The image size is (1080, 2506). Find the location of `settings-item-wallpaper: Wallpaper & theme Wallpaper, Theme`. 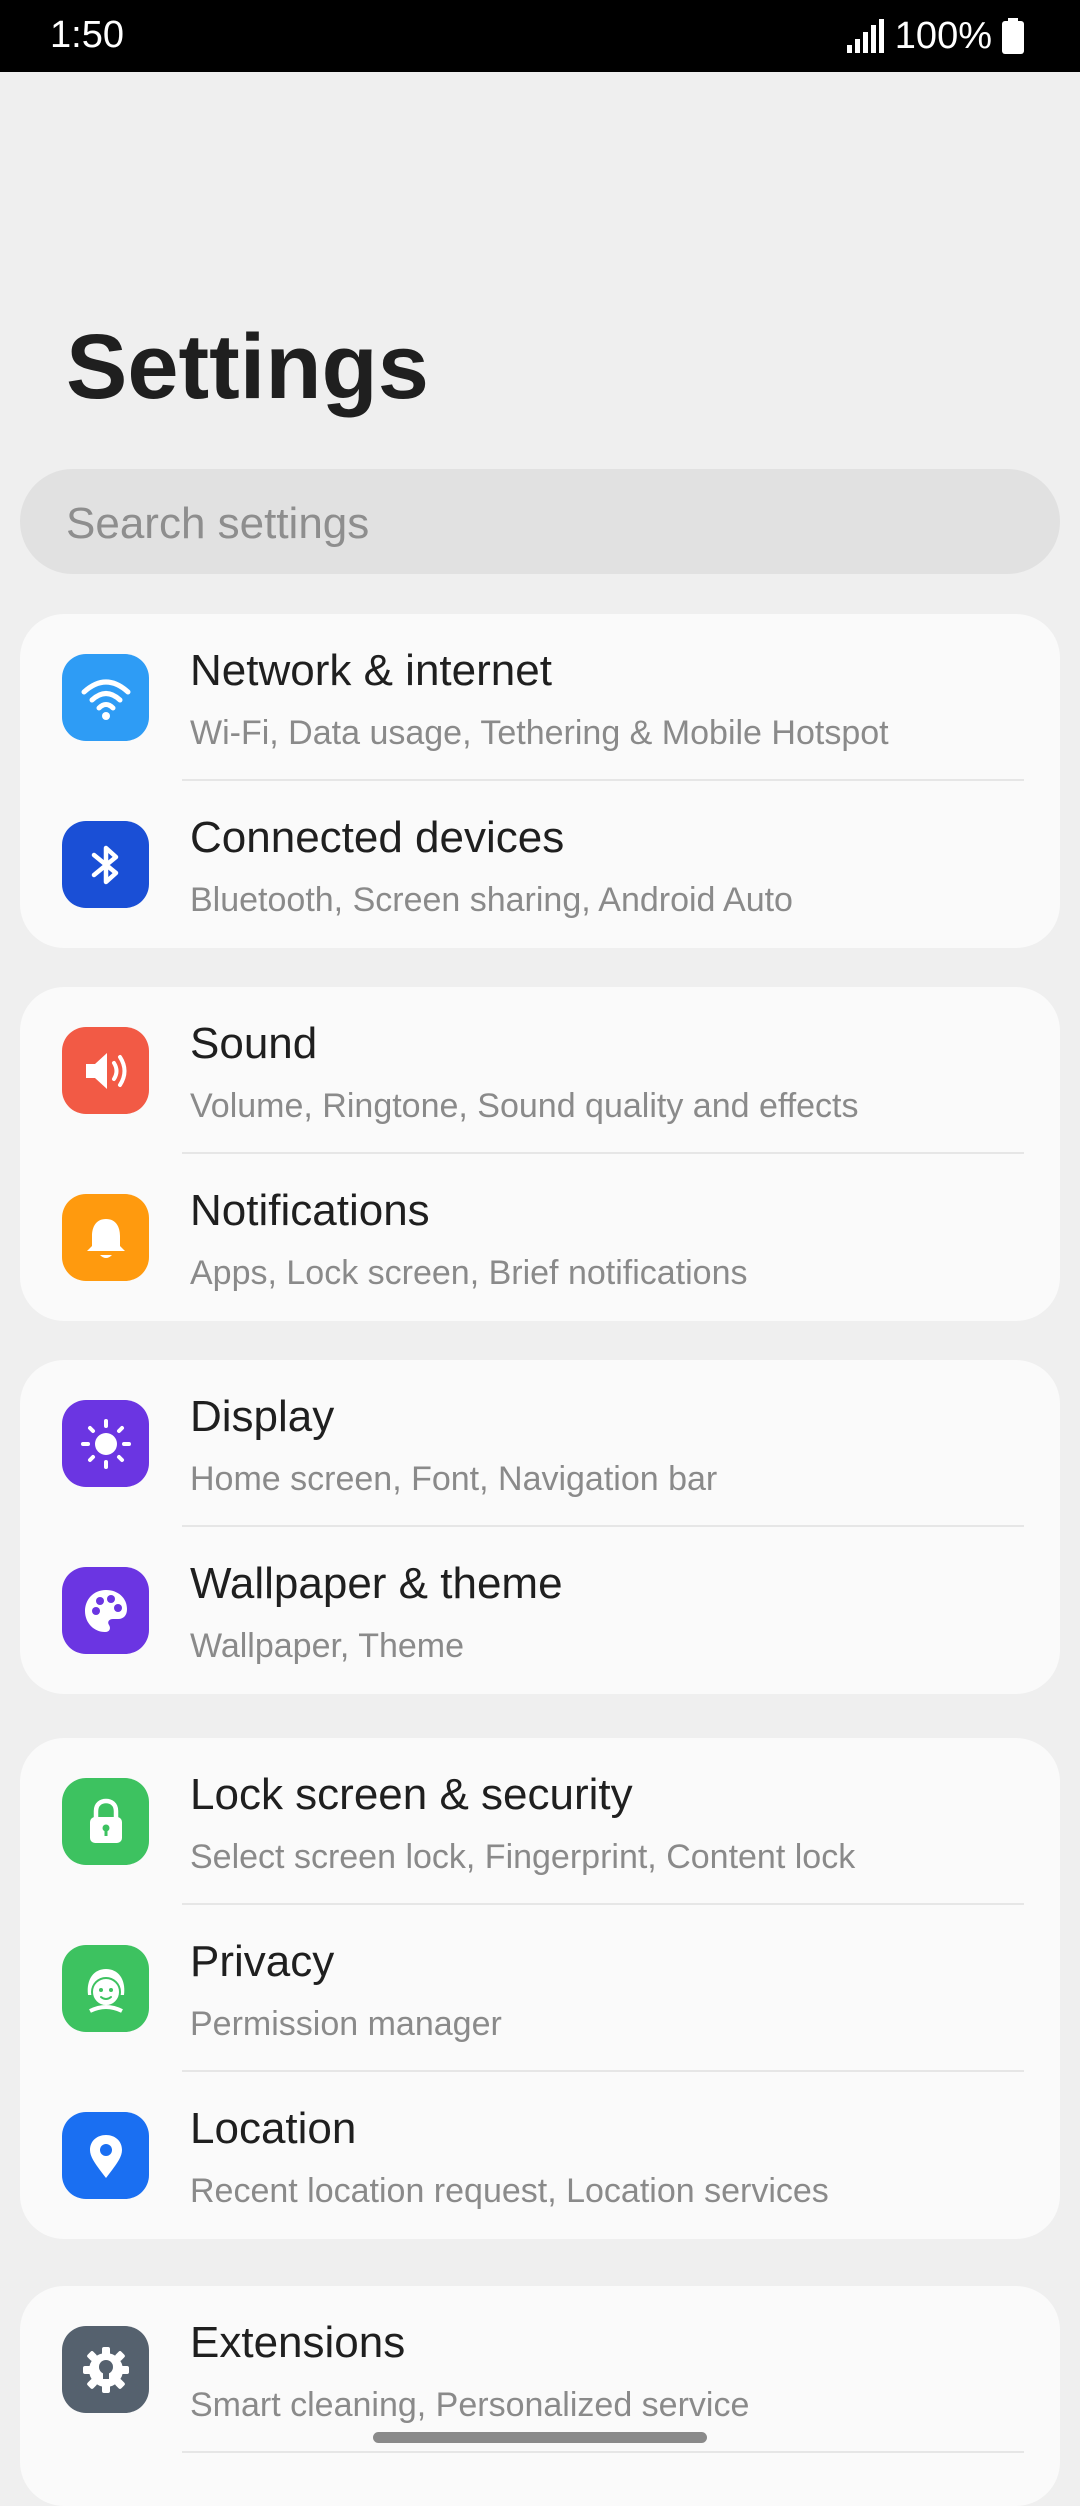

settings-item-wallpaper: Wallpaper & theme Wallpaper, Theme is located at coordinates (540, 1610).